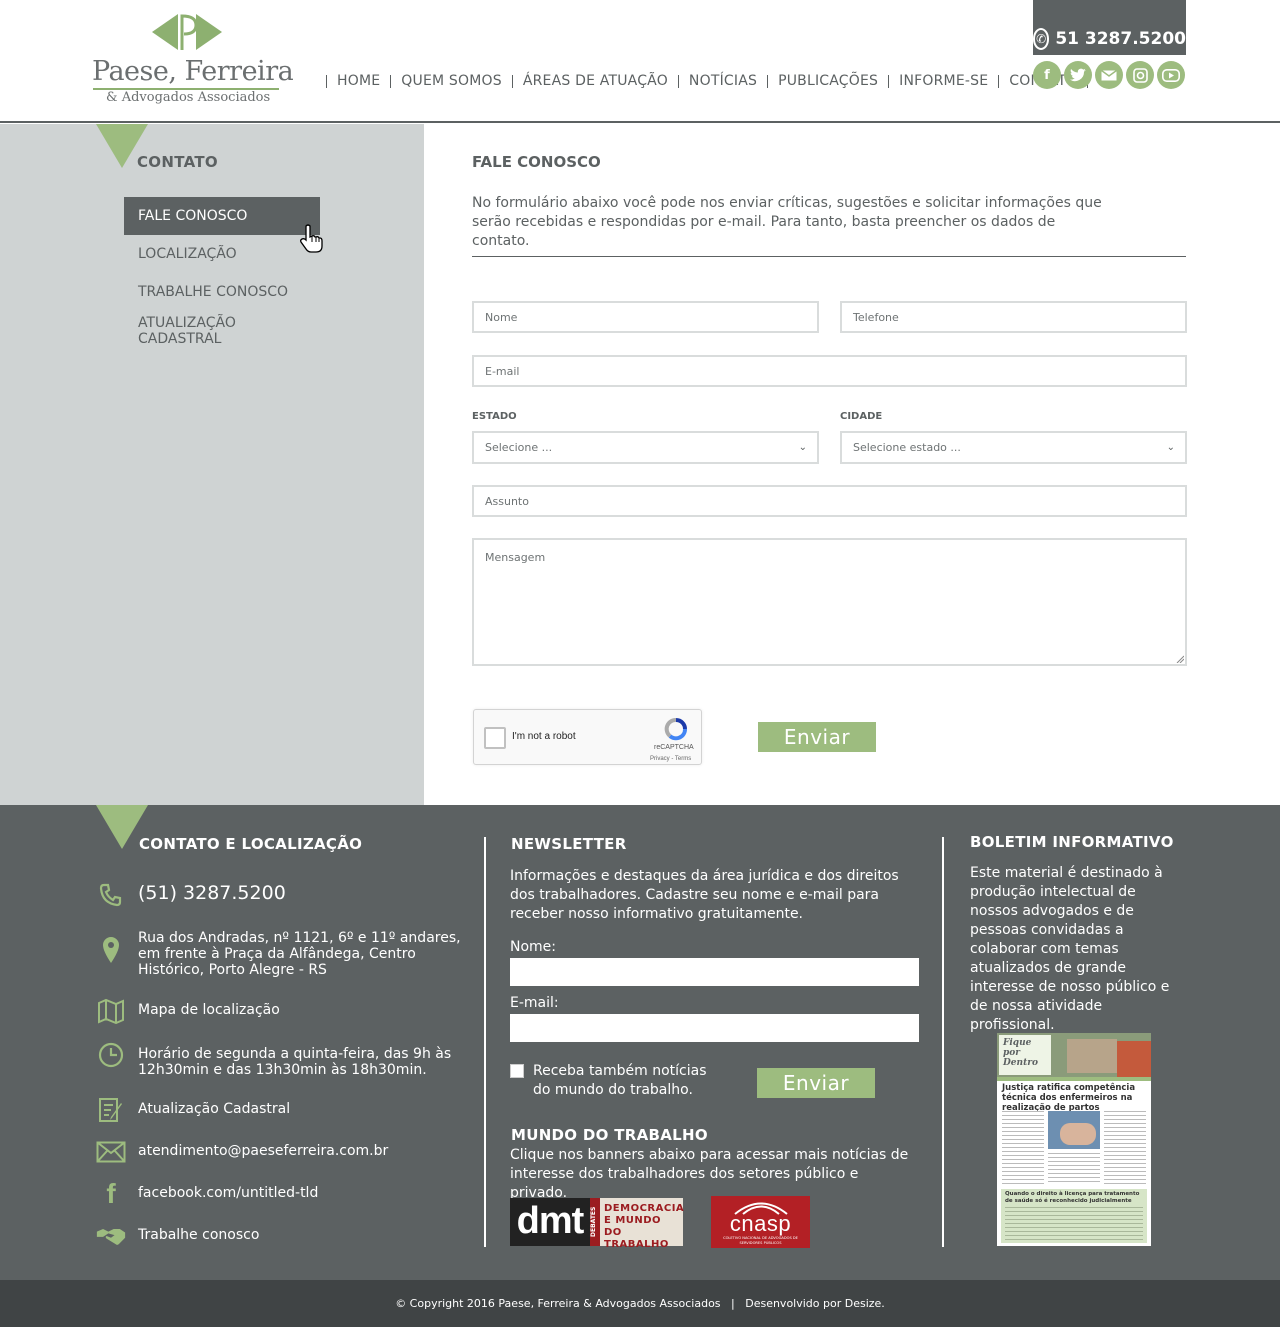  Describe the element at coordinates (674, 747) in the screenshot. I see `recaptcha-brand: reCAPTCHA` at that location.